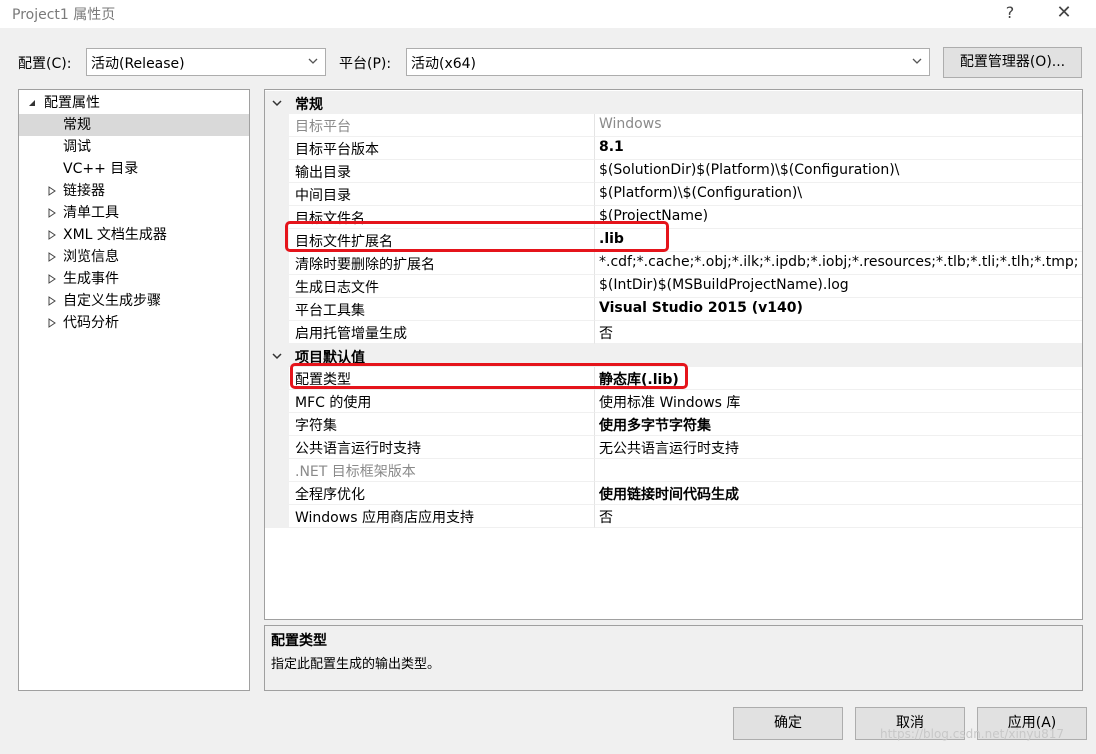 This screenshot has height=754, width=1096. I want to click on property-row-windows-store-app-support: Windows 应用商店应用支持 否, so click(673, 516).